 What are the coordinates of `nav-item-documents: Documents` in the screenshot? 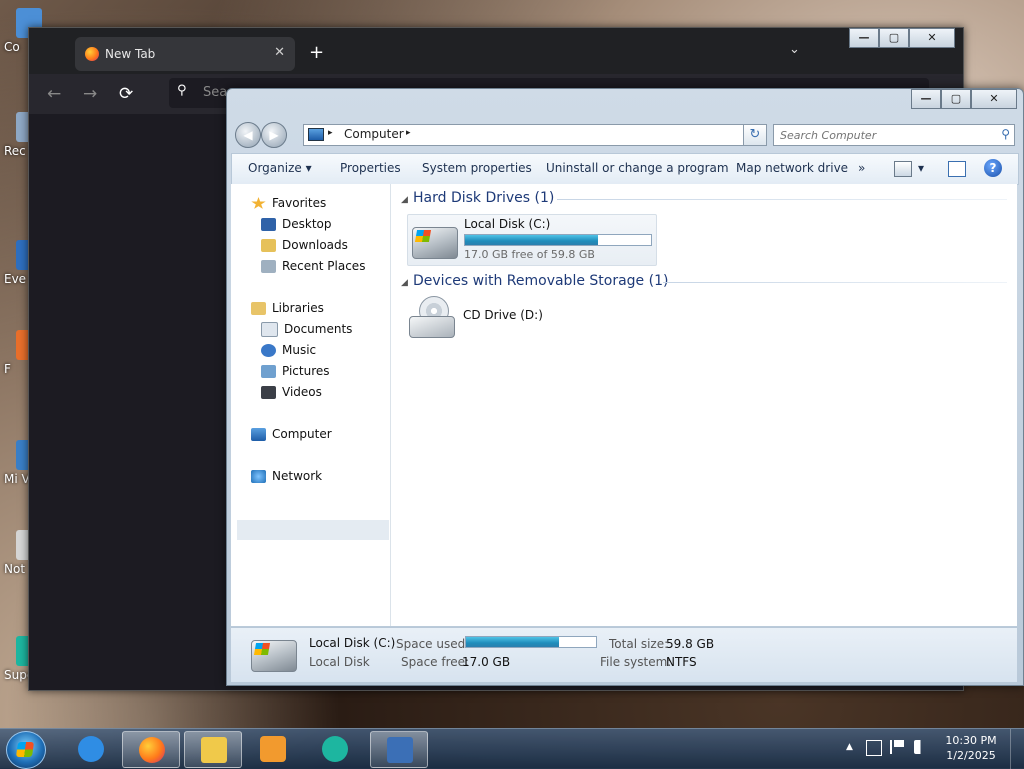 It's located at (306, 329).